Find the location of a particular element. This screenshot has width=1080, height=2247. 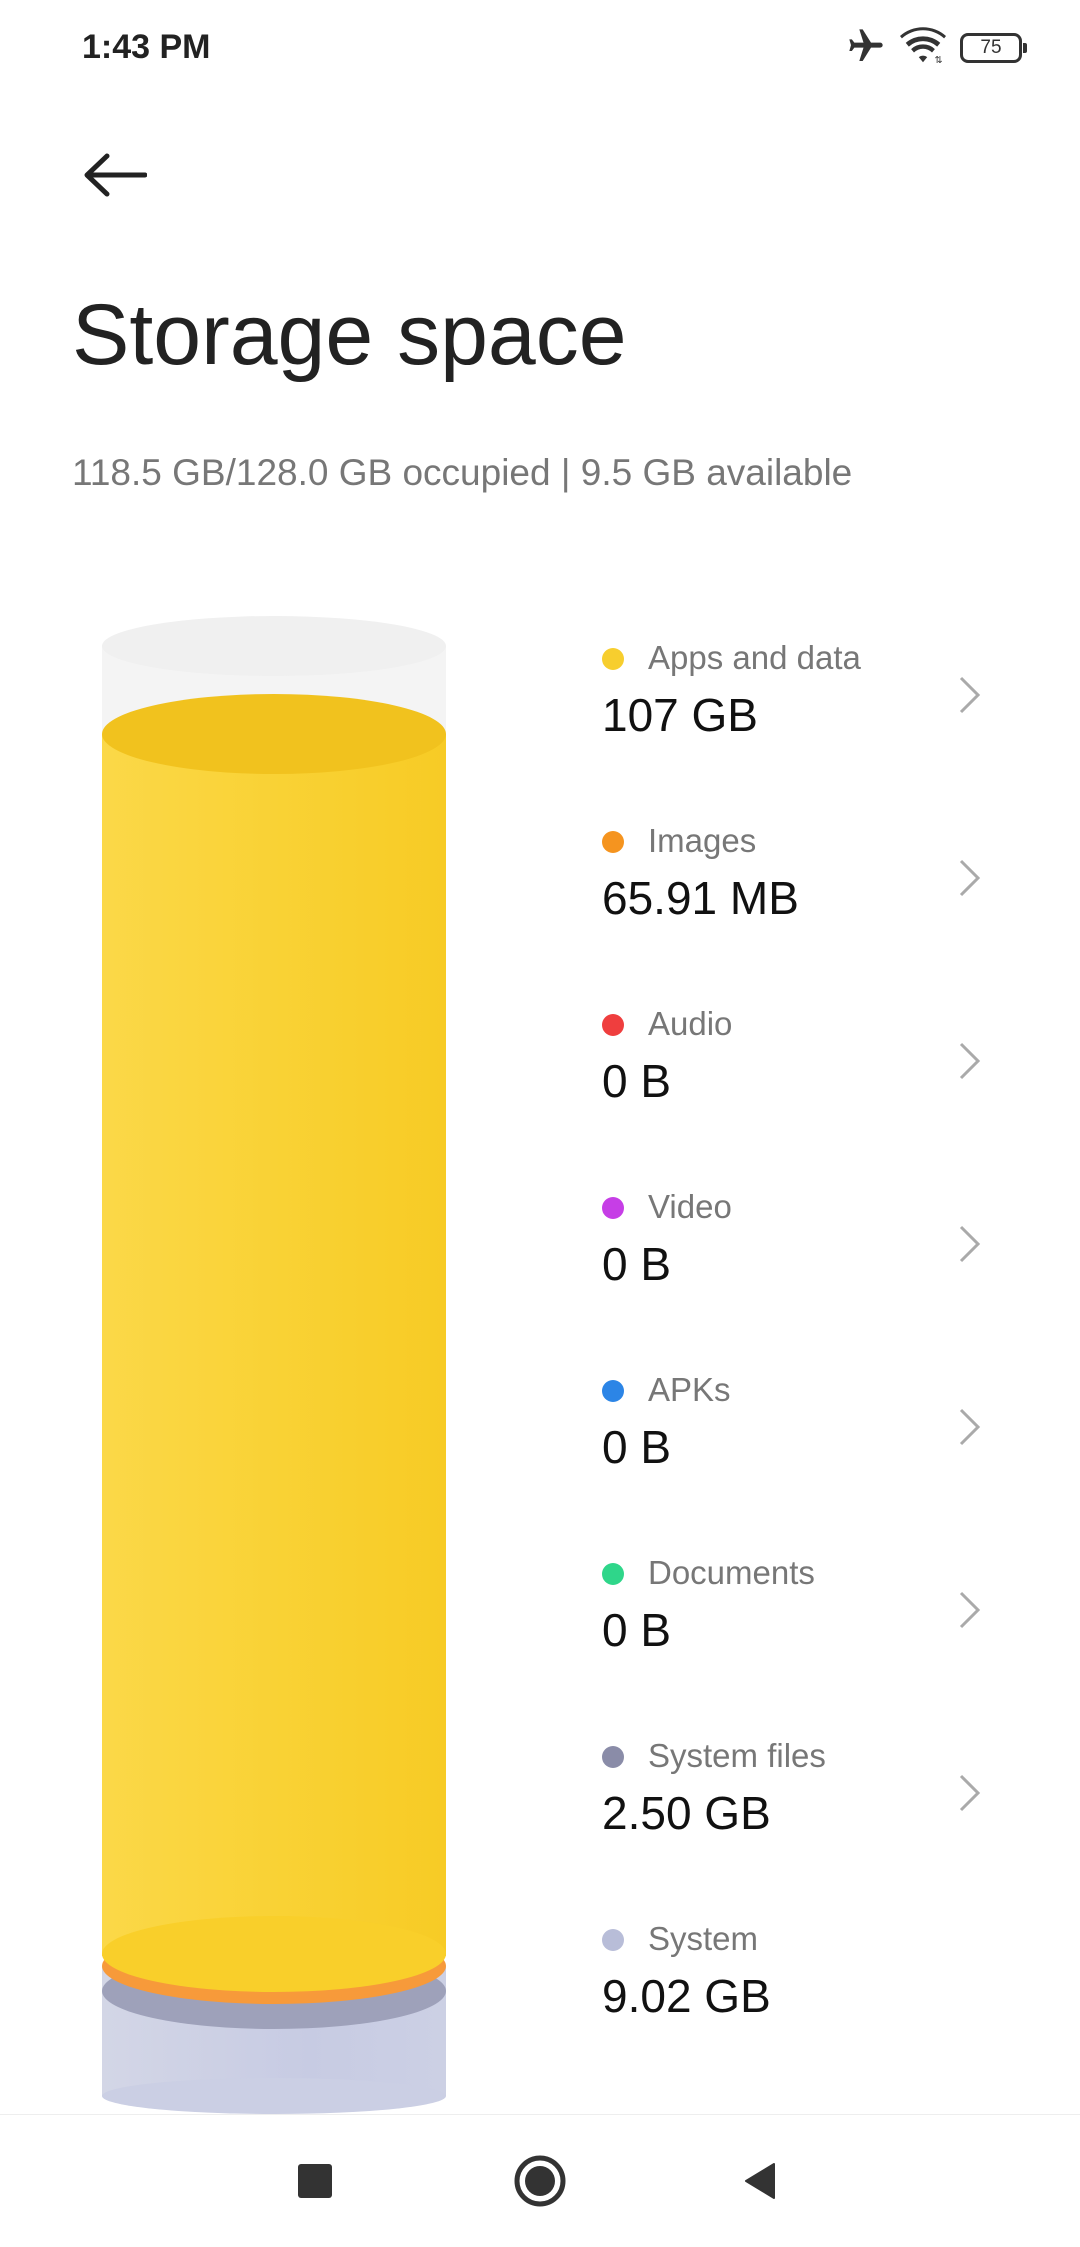

category-label: Documents is located at coordinates (731, 1572).